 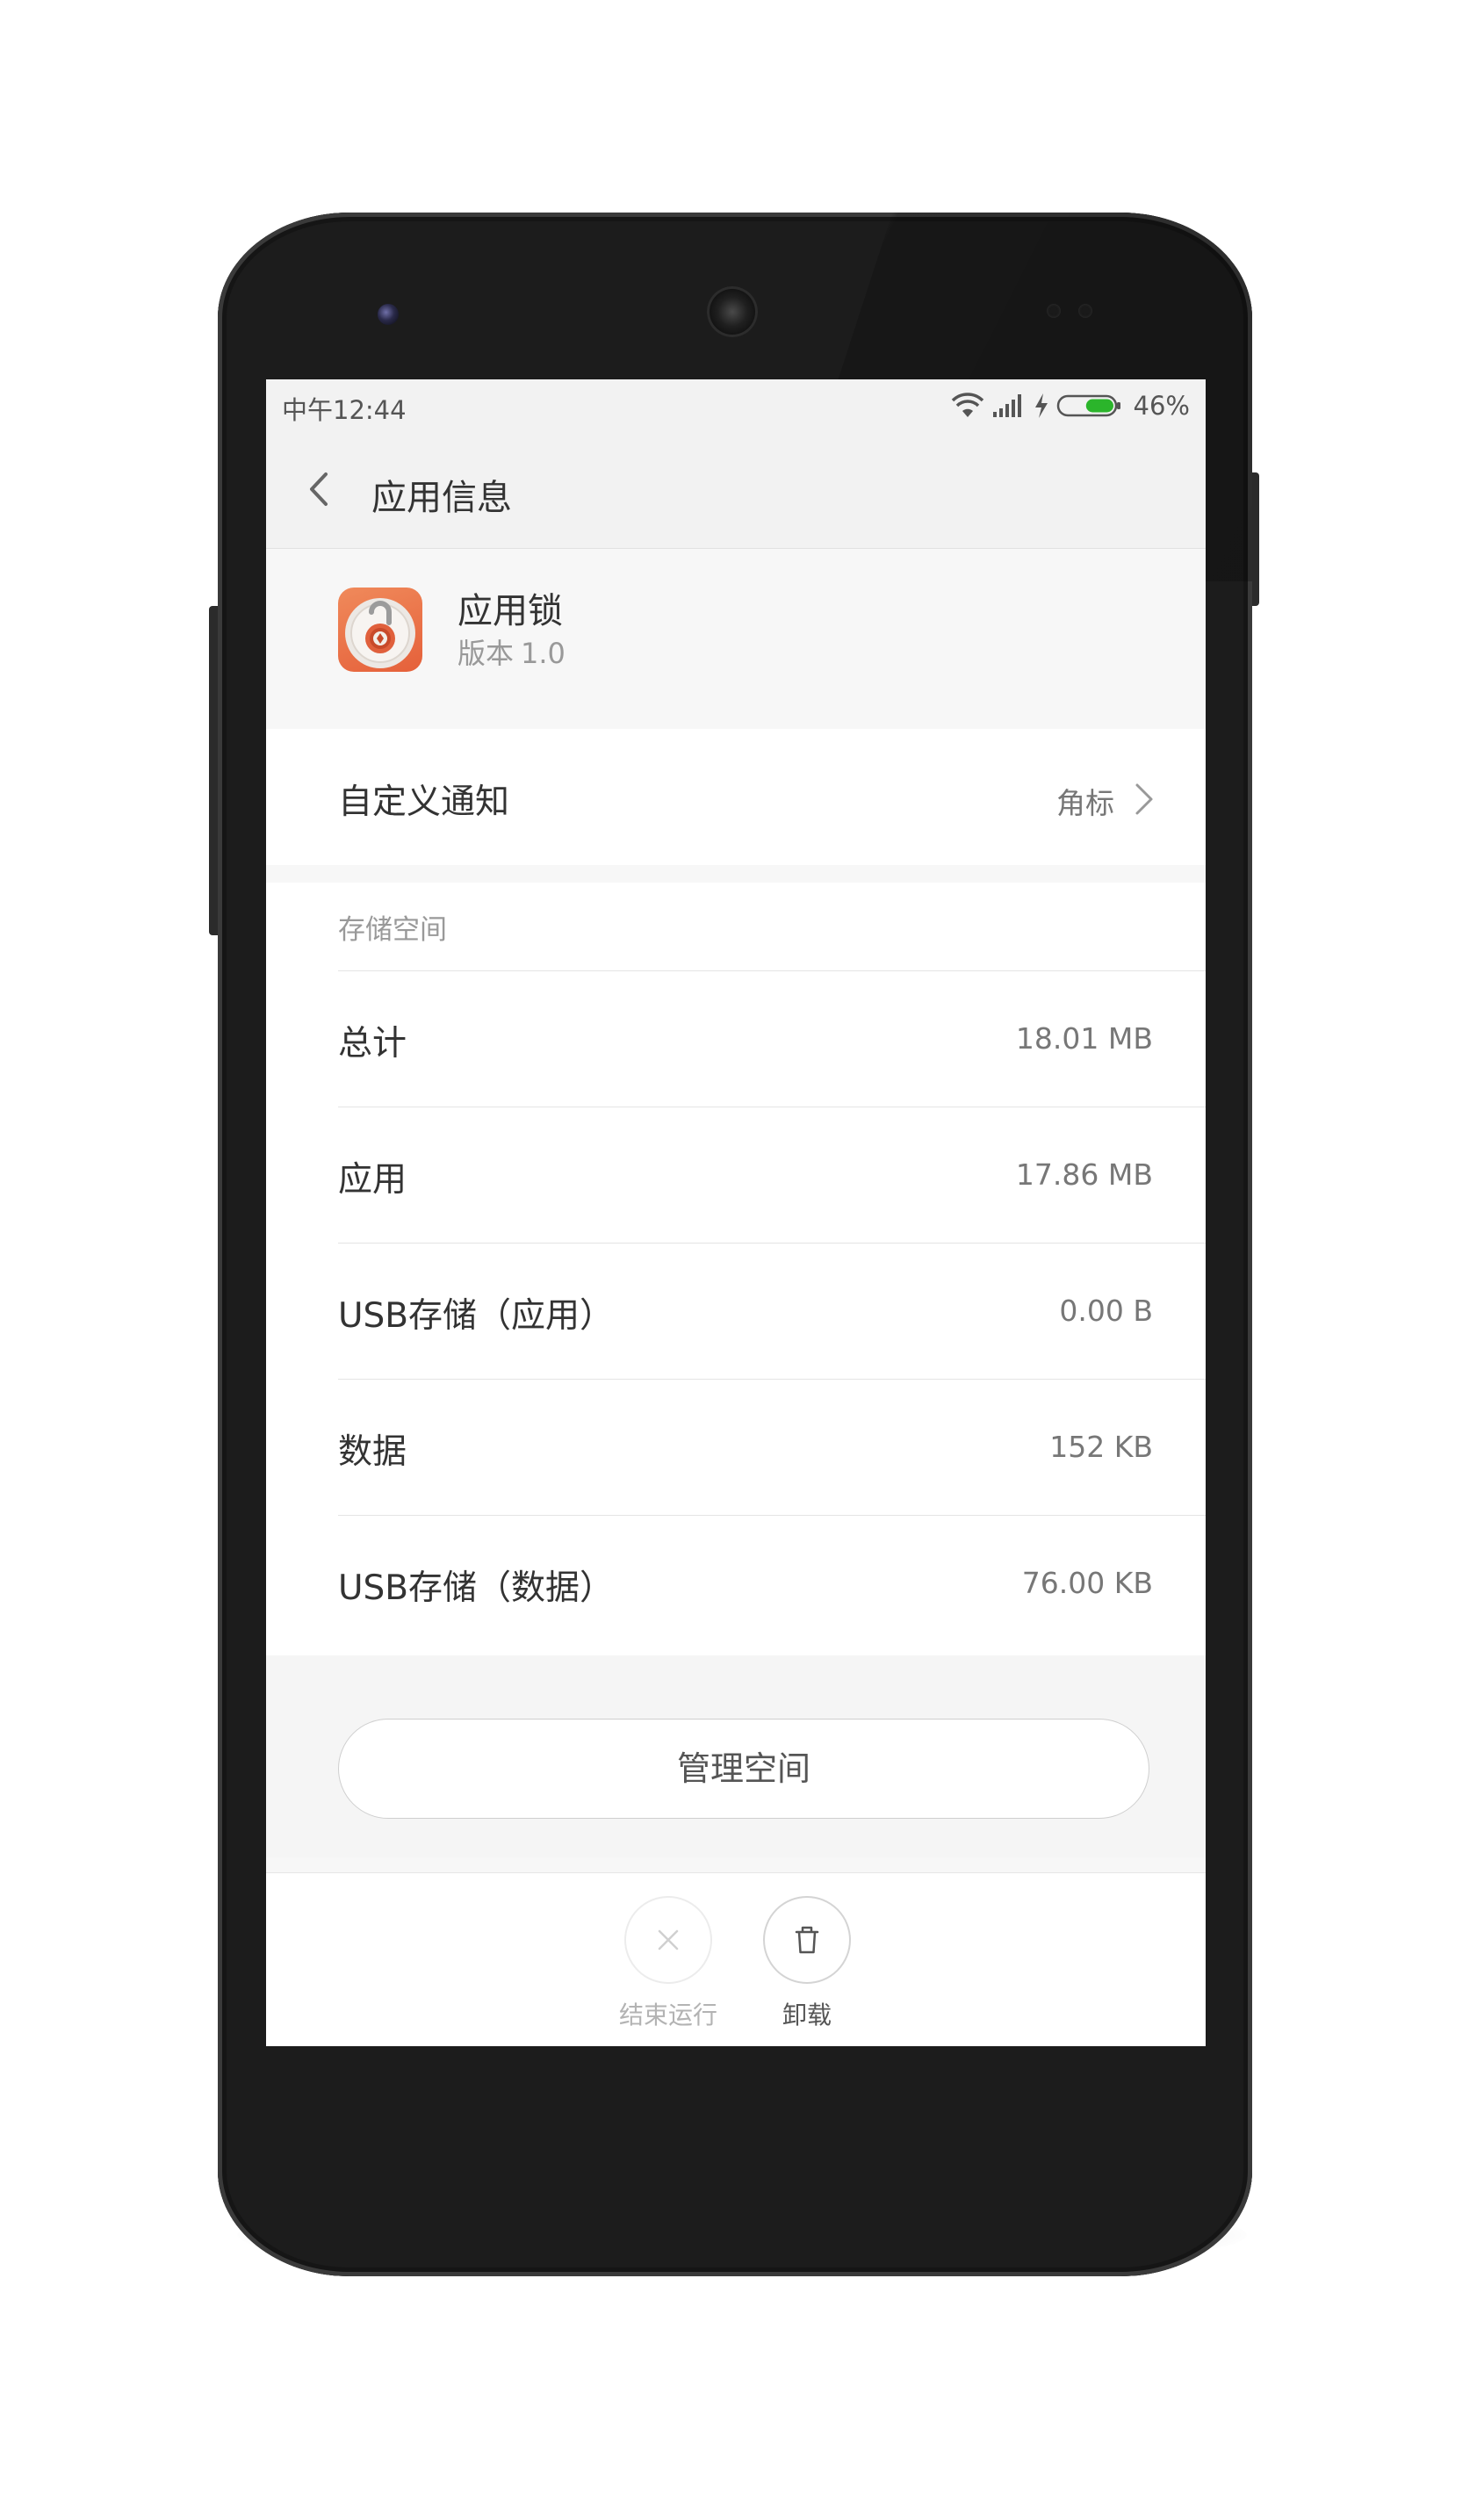 I want to click on storage-label: 应用, so click(x=372, y=1180).